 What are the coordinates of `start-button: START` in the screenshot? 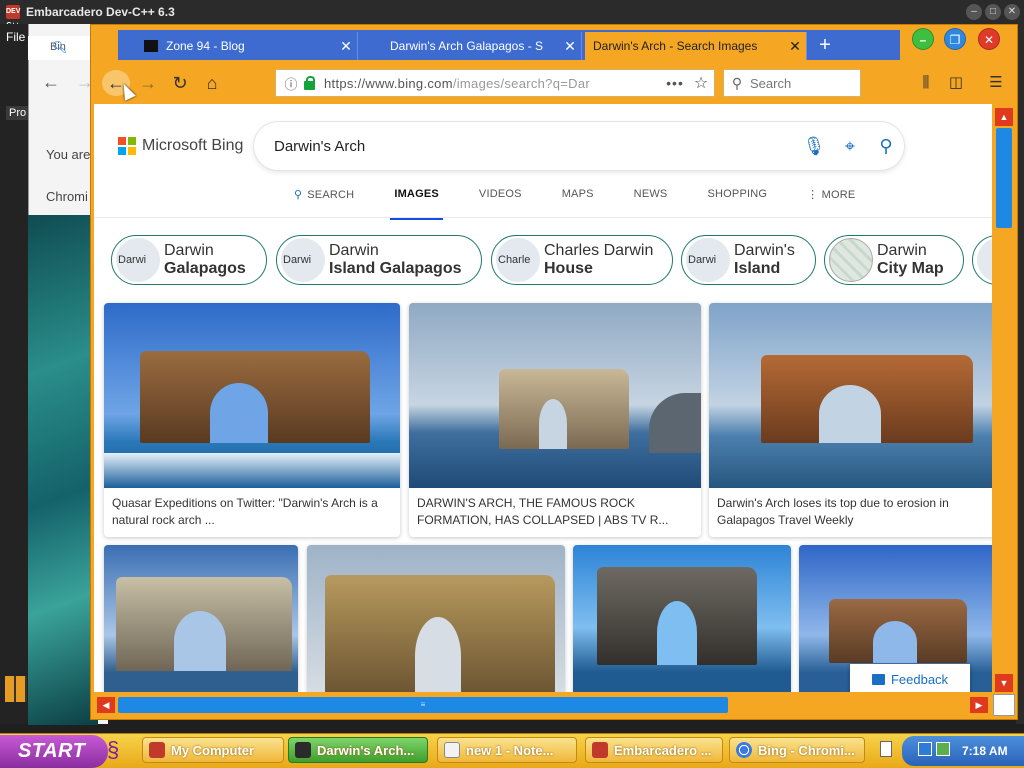 It's located at (54, 751).